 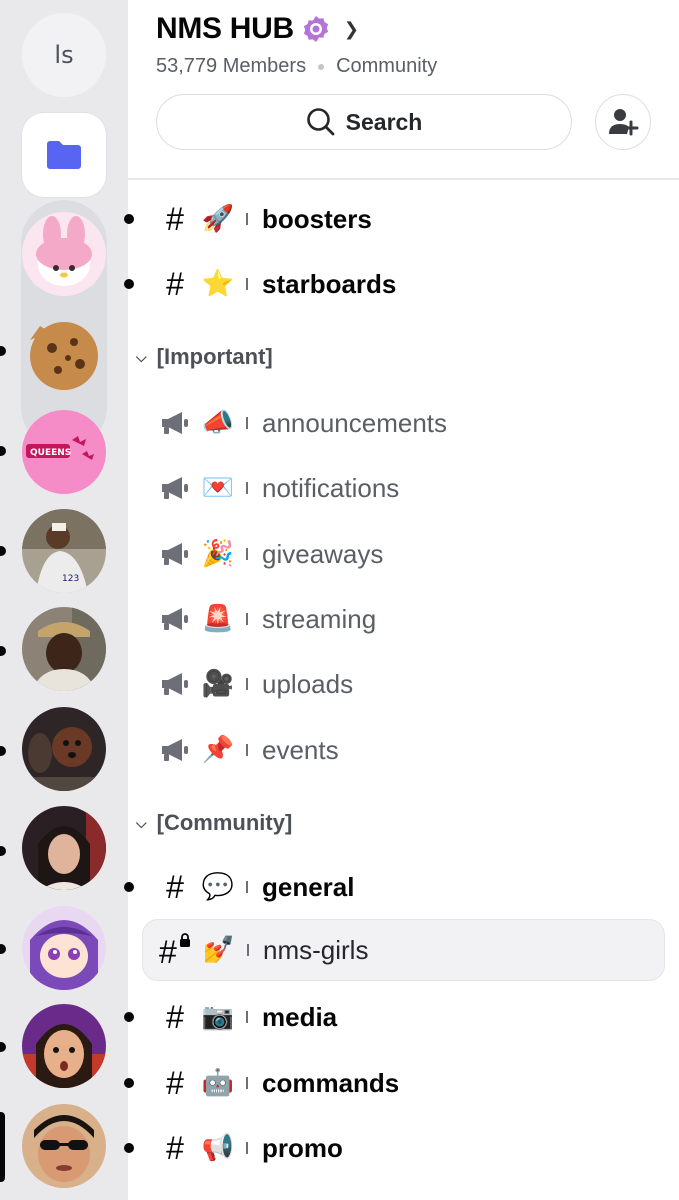 I want to click on channel-notifications: 💌 notifications, so click(x=403, y=488).